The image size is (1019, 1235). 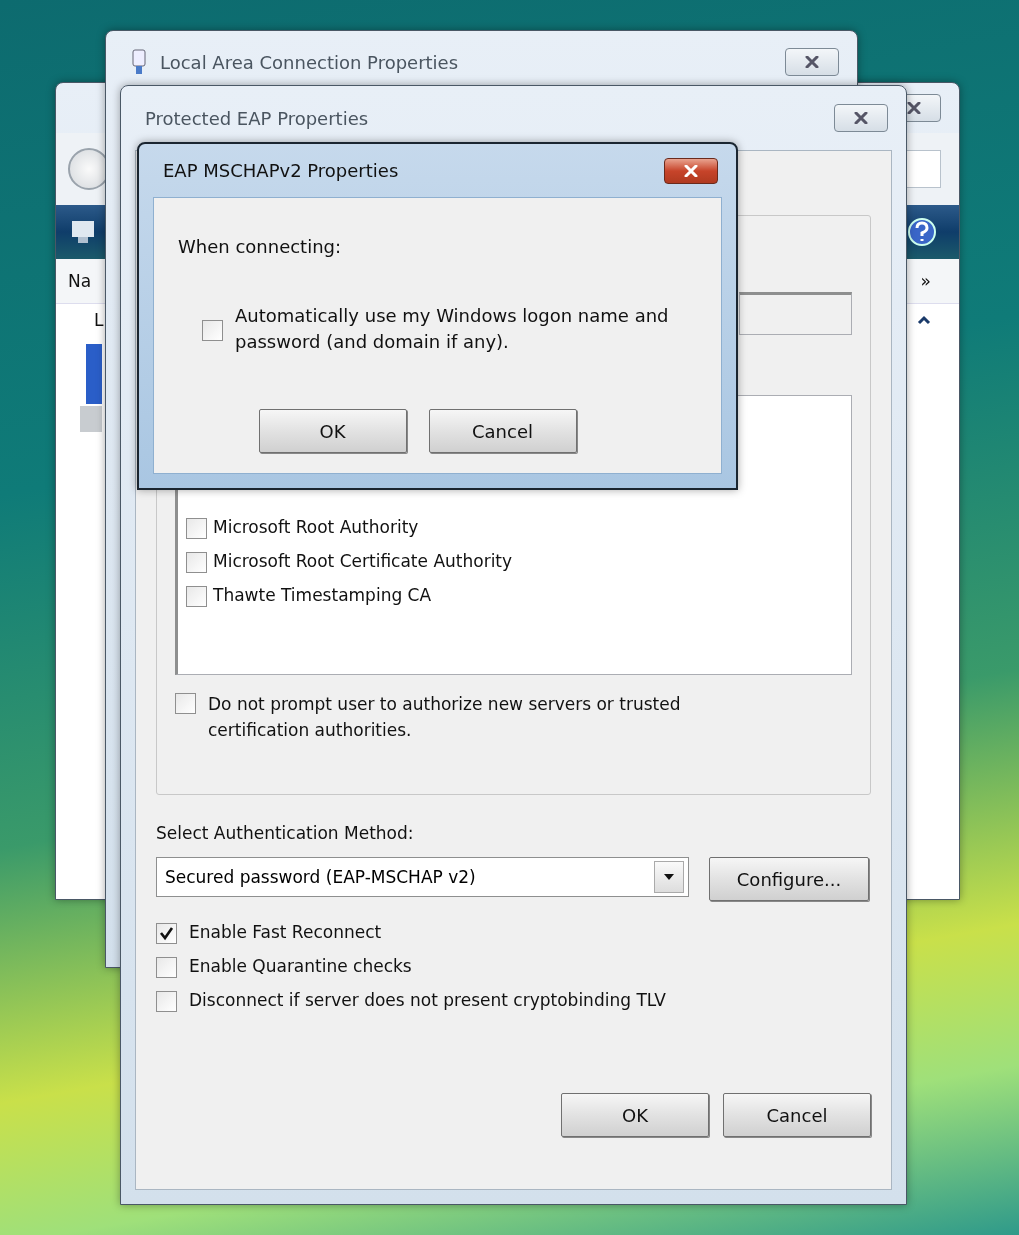 What do you see at coordinates (281, 170) in the screenshot?
I see `window-title: EAP MSCHAPv2 Properties` at bounding box center [281, 170].